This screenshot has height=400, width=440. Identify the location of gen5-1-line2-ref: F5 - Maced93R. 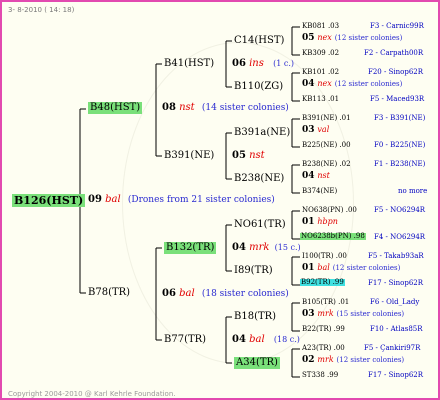
(397, 99).